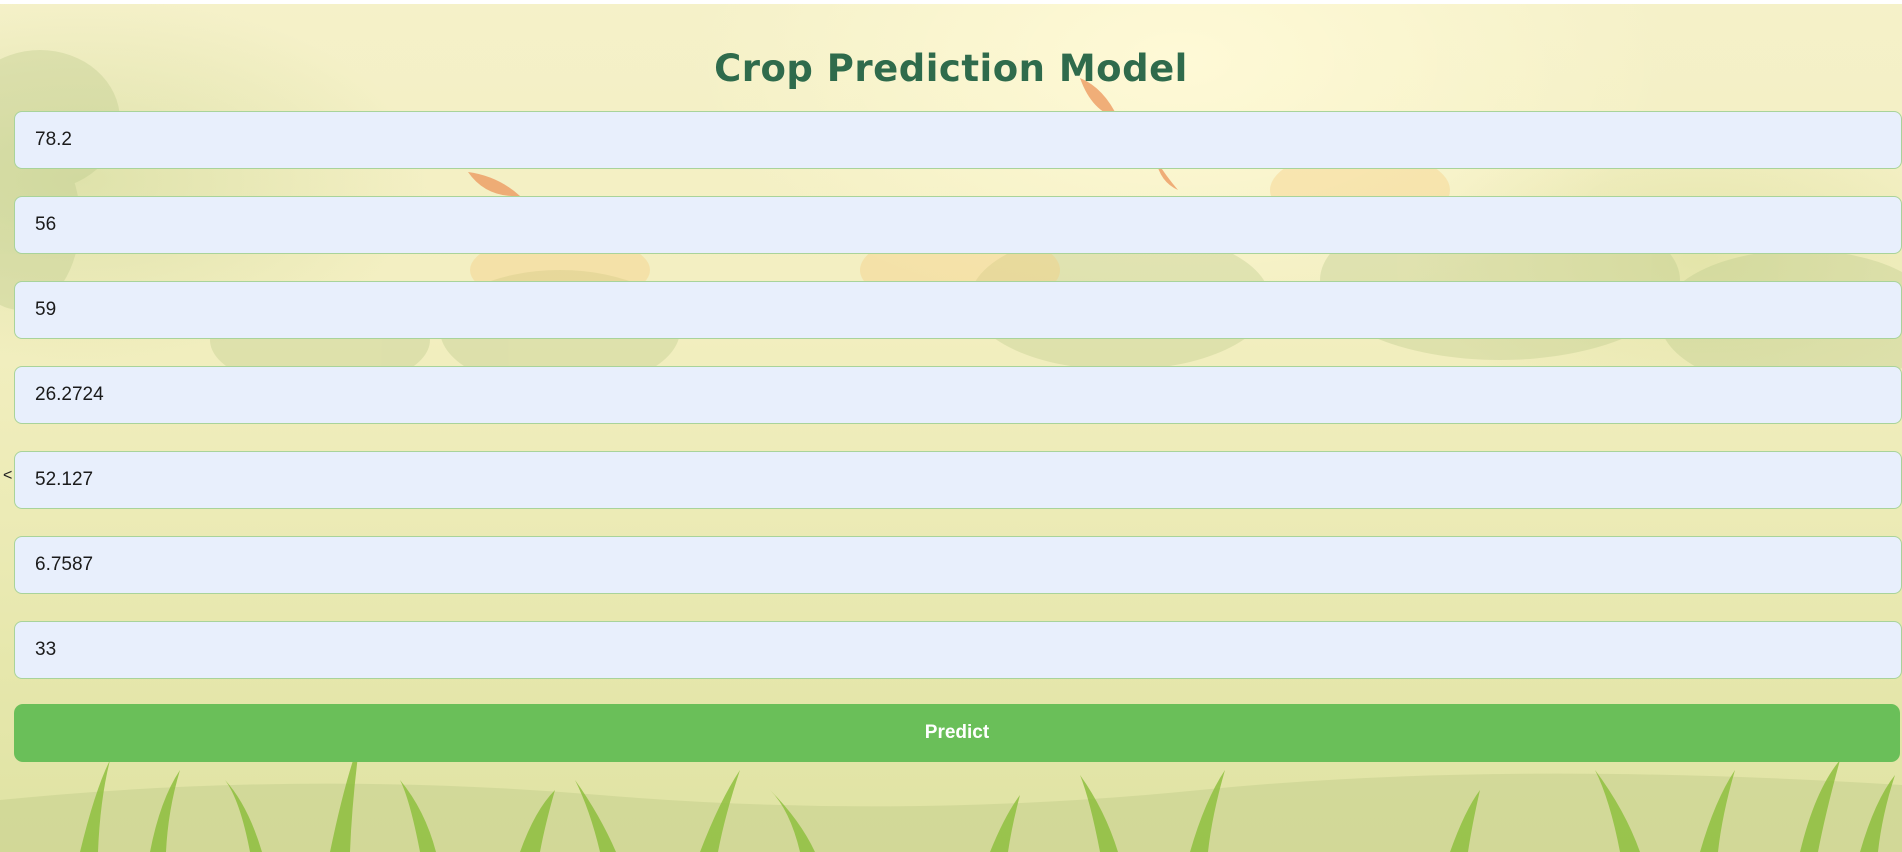  Describe the element at coordinates (8, 475) in the screenshot. I see `stray-character: <` at that location.